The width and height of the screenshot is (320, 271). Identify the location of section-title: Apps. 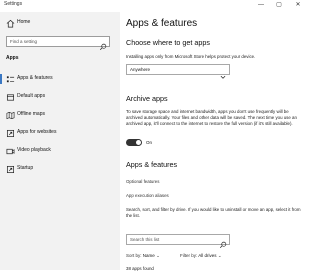
(12, 58).